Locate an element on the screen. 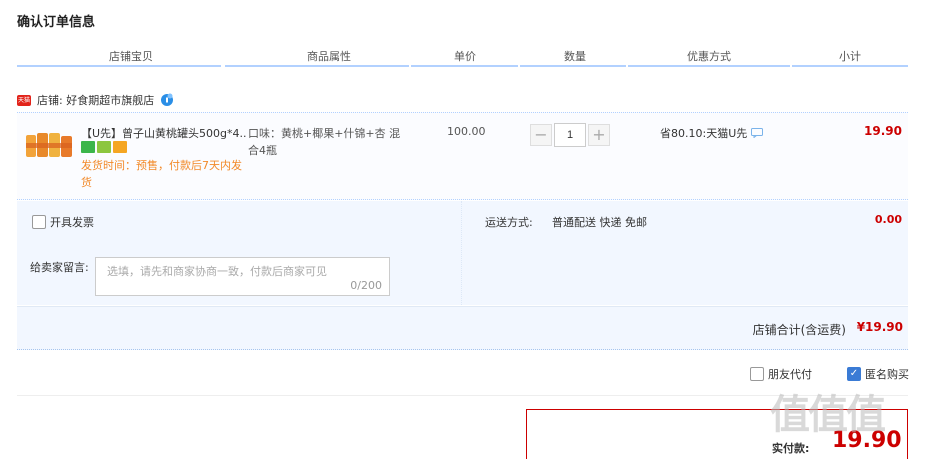  shop-total-amount: ¥19.90 is located at coordinates (879, 327).